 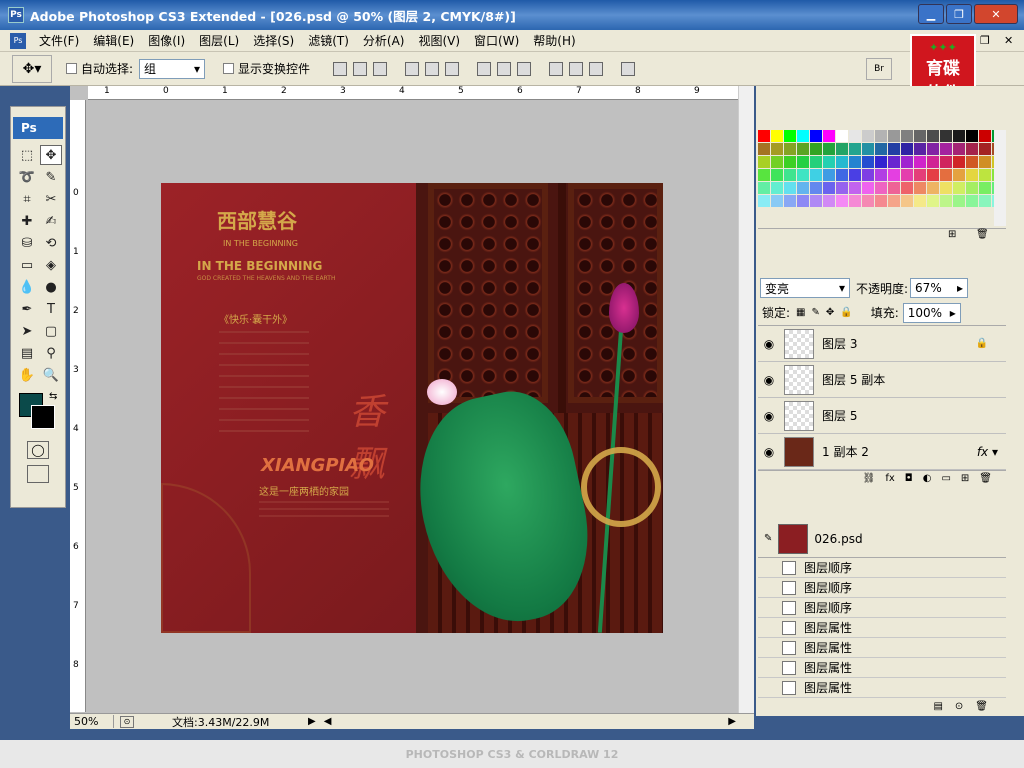 What do you see at coordinates (51, 199) in the screenshot?
I see `slice-tool-icon: ✂` at bounding box center [51, 199].